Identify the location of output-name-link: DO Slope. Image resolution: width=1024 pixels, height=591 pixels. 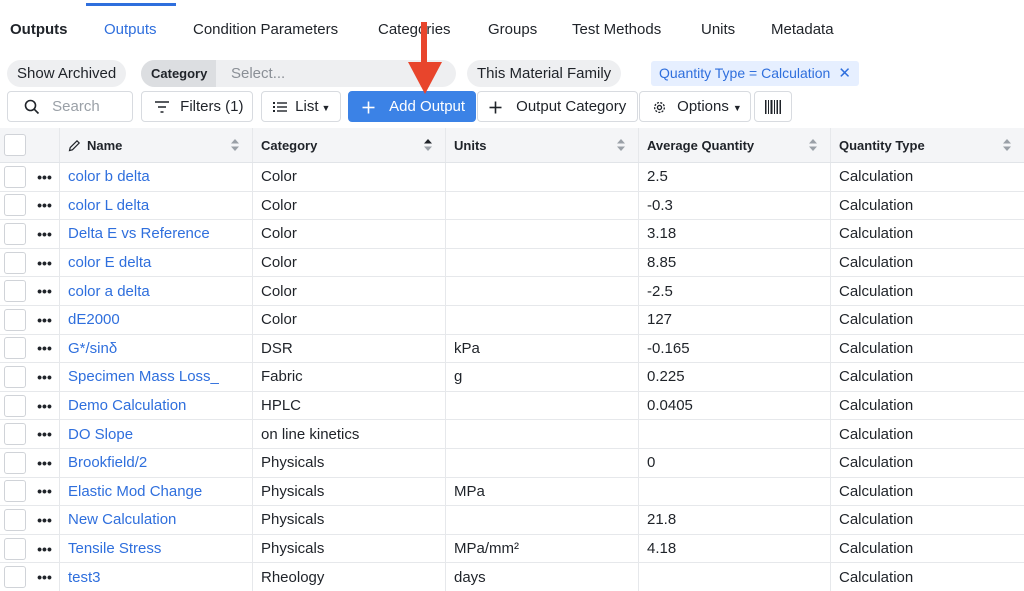
(100, 434).